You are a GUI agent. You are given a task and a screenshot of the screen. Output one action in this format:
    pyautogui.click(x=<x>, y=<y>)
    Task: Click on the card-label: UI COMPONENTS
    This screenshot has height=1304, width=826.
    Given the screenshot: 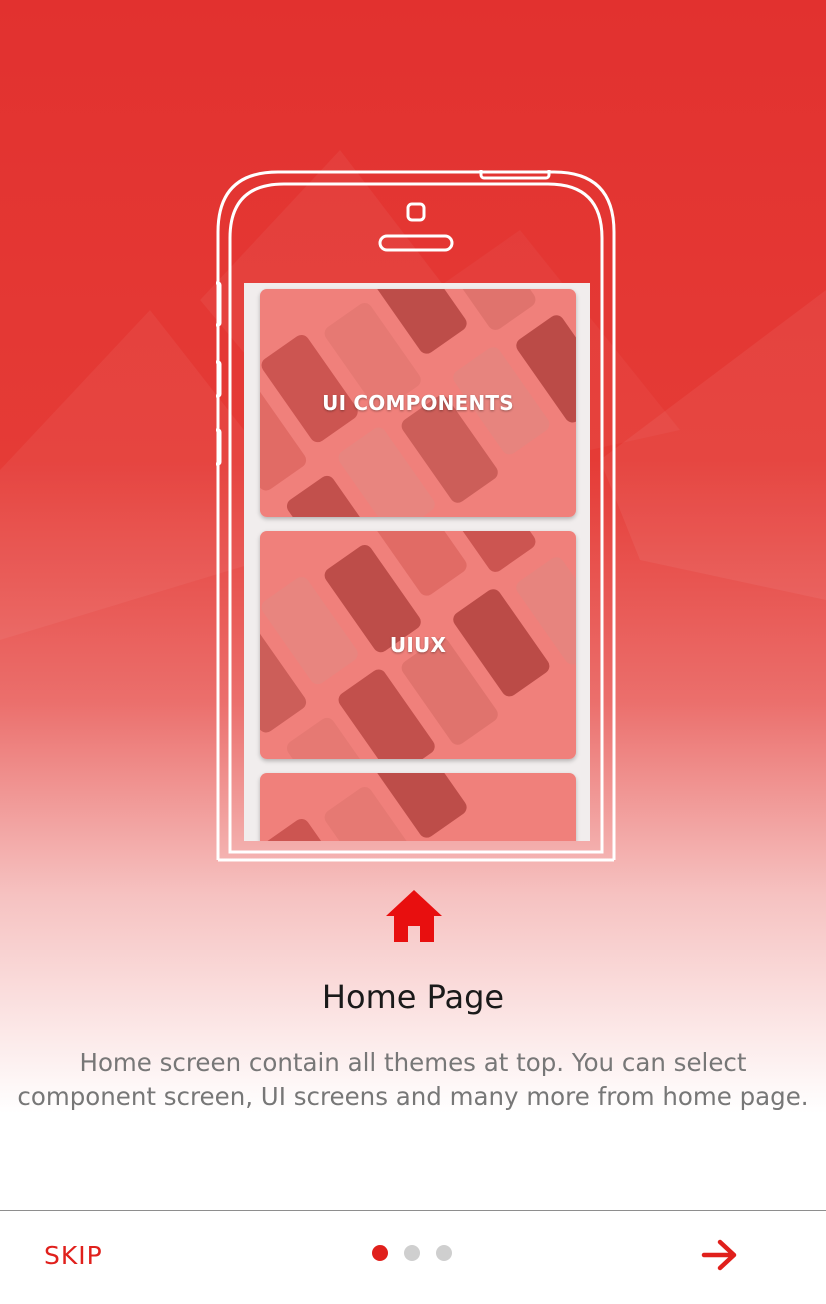 What is the action you would take?
    pyautogui.click(x=418, y=403)
    